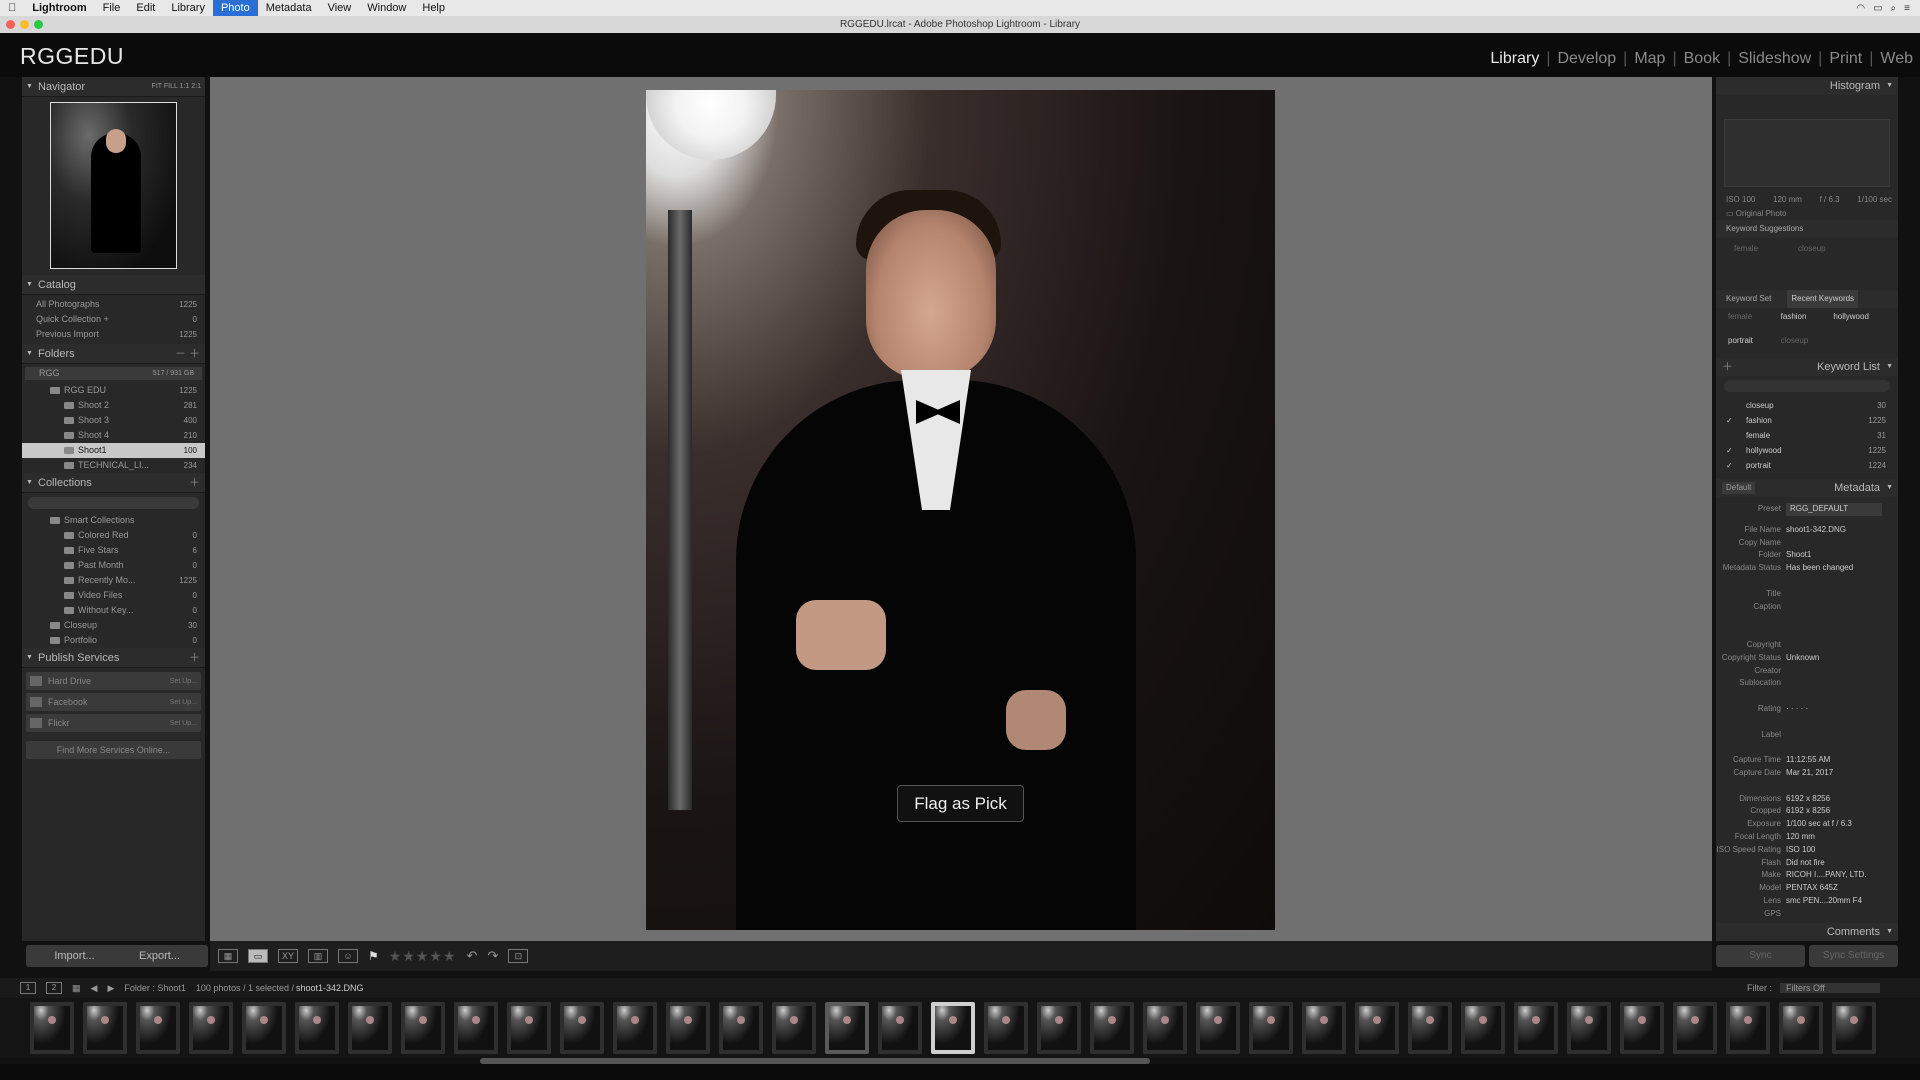  What do you see at coordinates (113, 565) in the screenshot?
I see `collection-item: Past Month 0` at bounding box center [113, 565].